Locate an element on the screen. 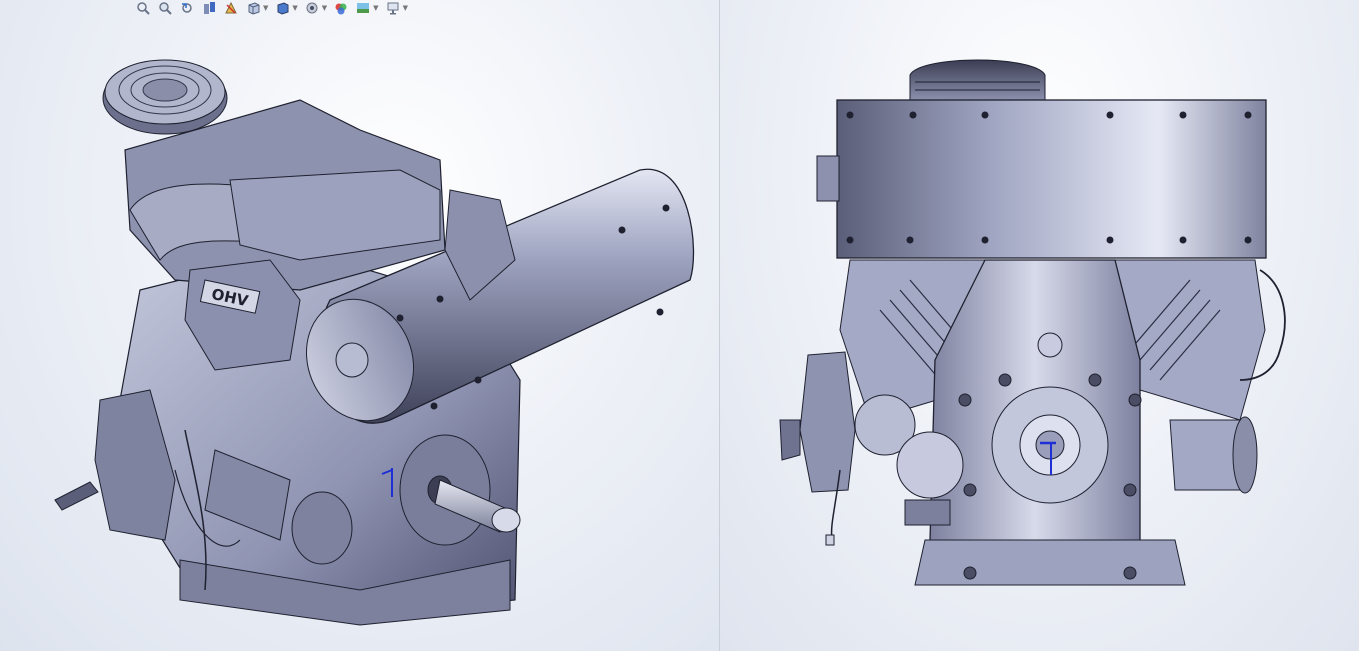 Image resolution: width=1359 pixels, height=651 pixels. section-view-icon is located at coordinates (209, 8).